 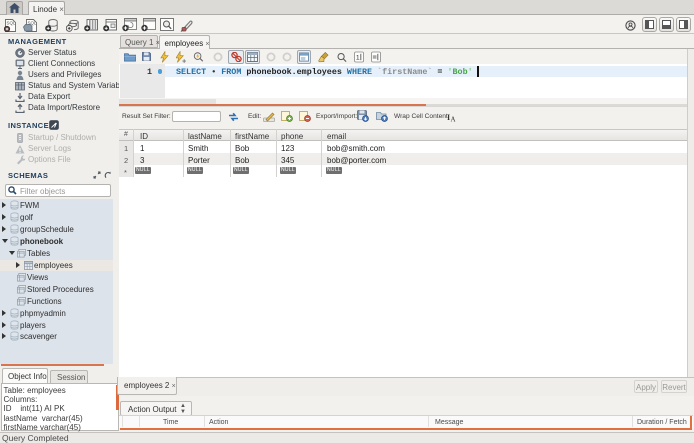 What do you see at coordinates (453, 119) in the screenshot?
I see `svg-text: A` at bounding box center [453, 119].